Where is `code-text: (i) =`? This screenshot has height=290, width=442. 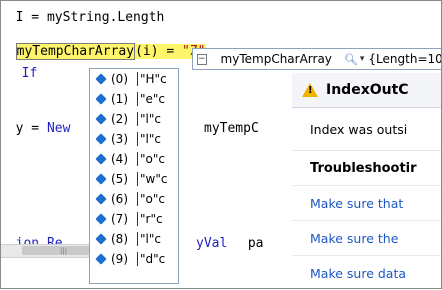 code-text: (i) = is located at coordinates (159, 51).